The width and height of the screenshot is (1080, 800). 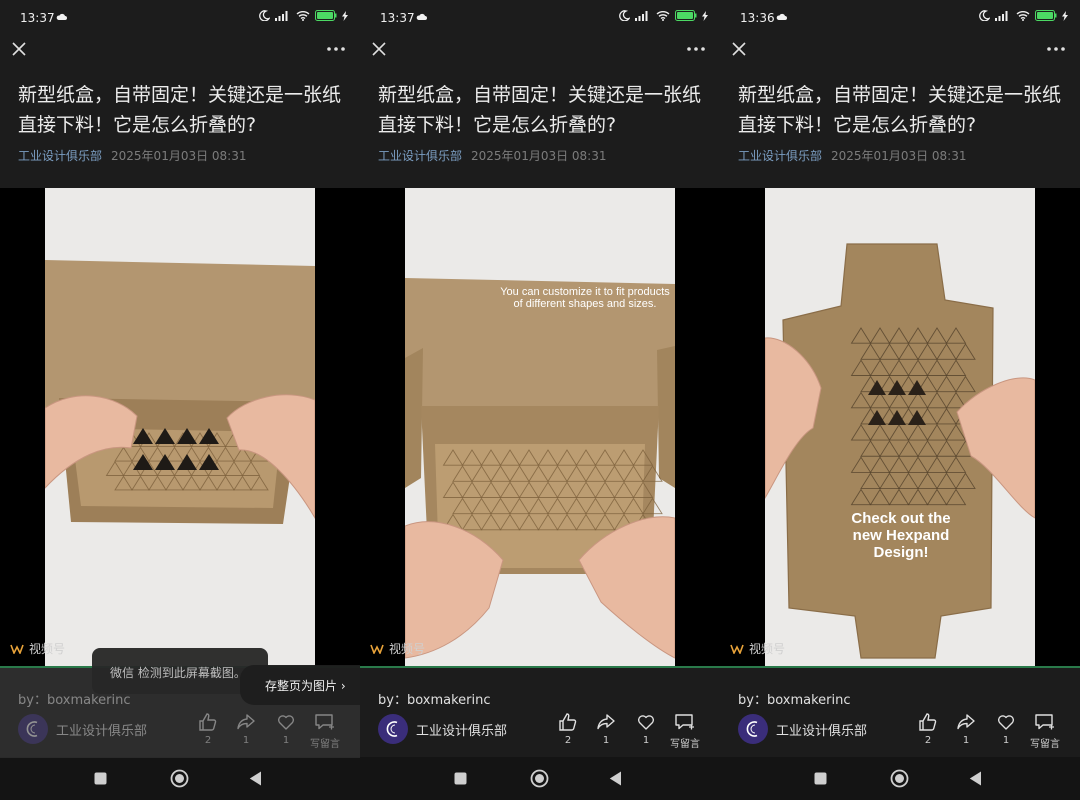 I want to click on share-count: 1, so click(x=966, y=740).